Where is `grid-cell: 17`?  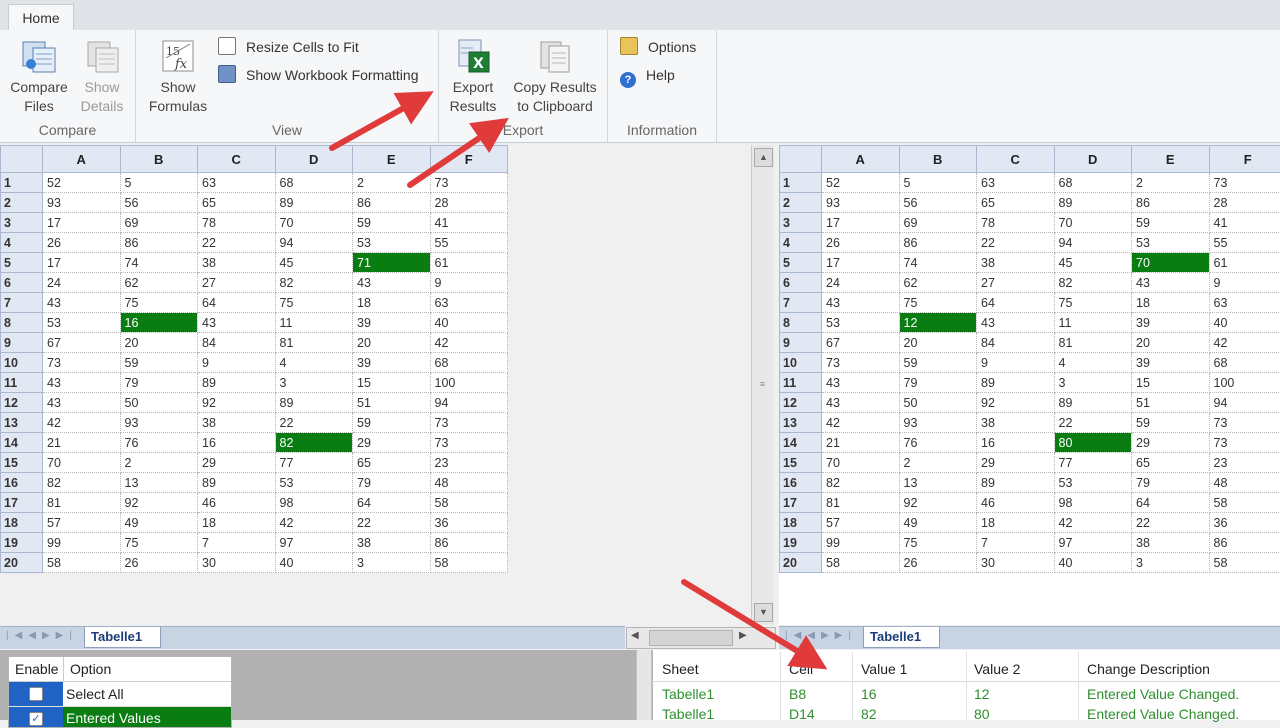
grid-cell: 17 is located at coordinates (861, 223).